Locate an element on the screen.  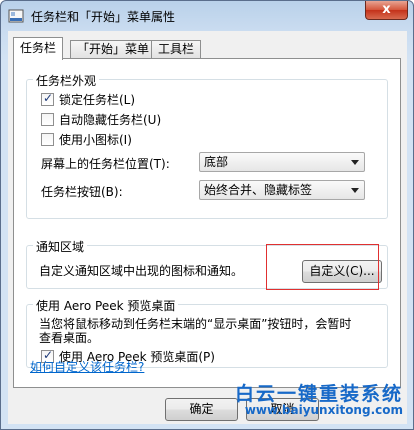
buttons-label: 任务栏按钮(B): is located at coordinates (82, 192).